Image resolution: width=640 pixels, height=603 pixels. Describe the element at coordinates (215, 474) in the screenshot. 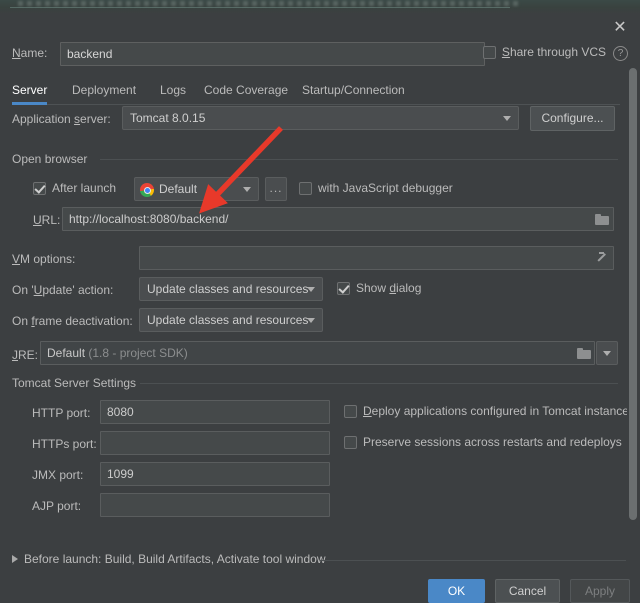

I see `jmx-port-input: 1099` at that location.